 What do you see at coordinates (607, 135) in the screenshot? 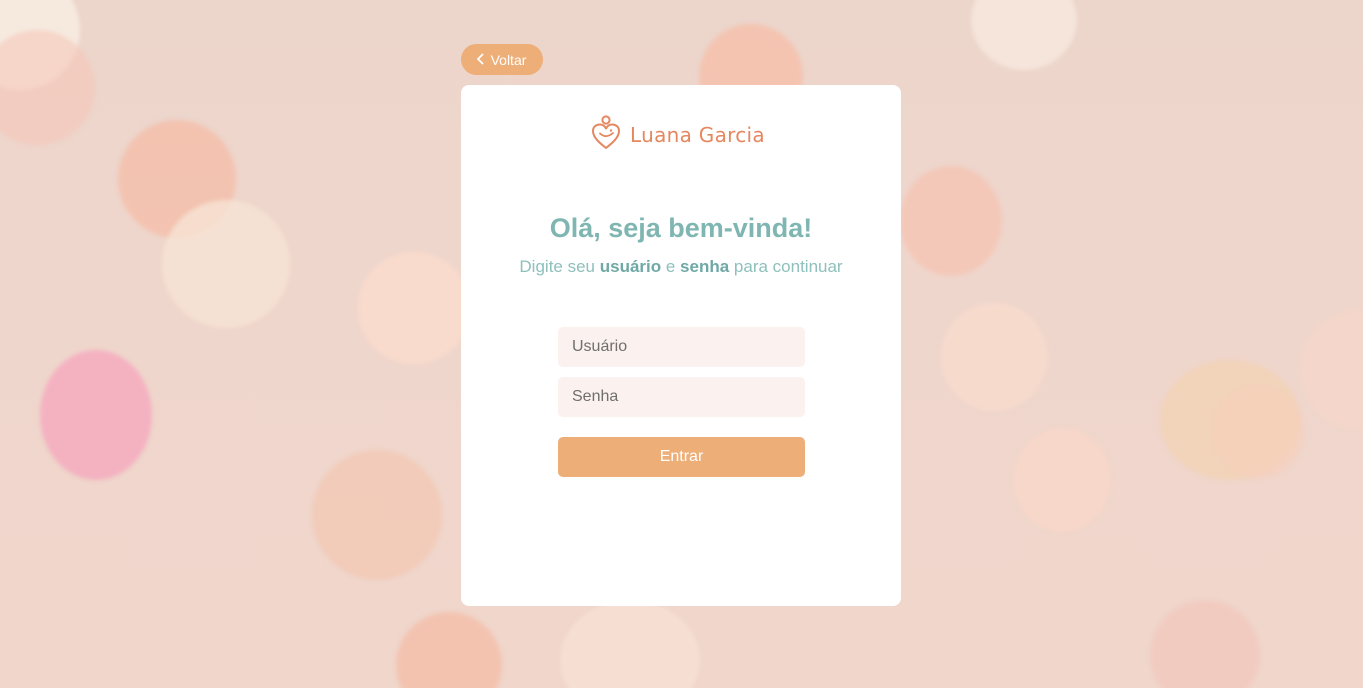
I see `heart-person-icon` at bounding box center [607, 135].